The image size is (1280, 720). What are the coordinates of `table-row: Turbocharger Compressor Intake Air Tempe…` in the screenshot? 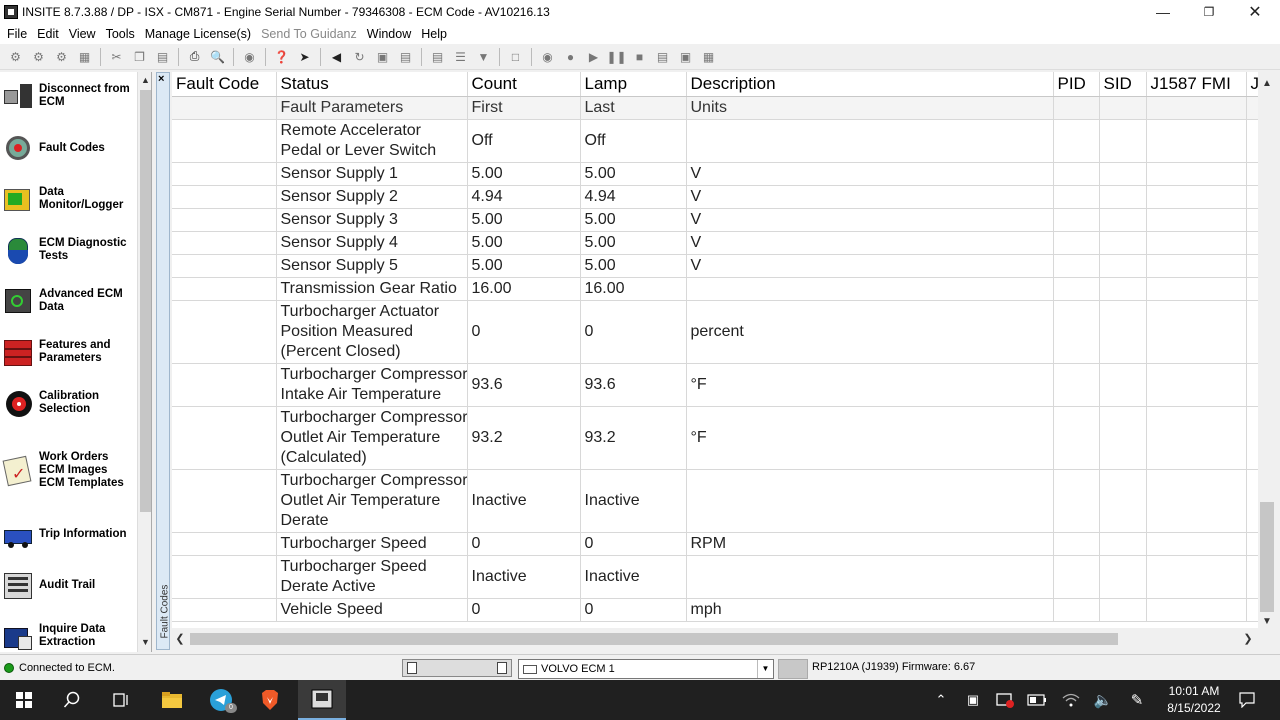 It's located at (715, 385).